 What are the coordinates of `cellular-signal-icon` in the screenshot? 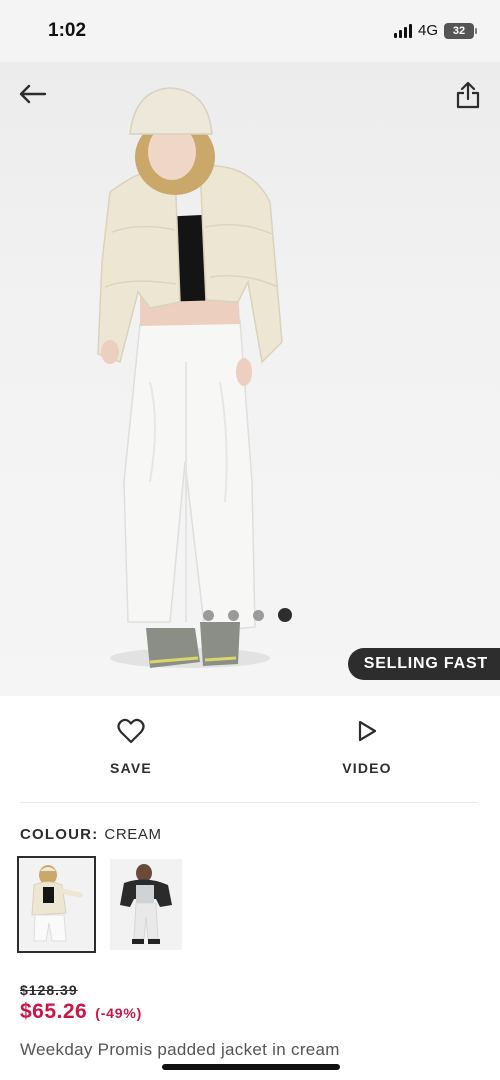 It's located at (402, 30).